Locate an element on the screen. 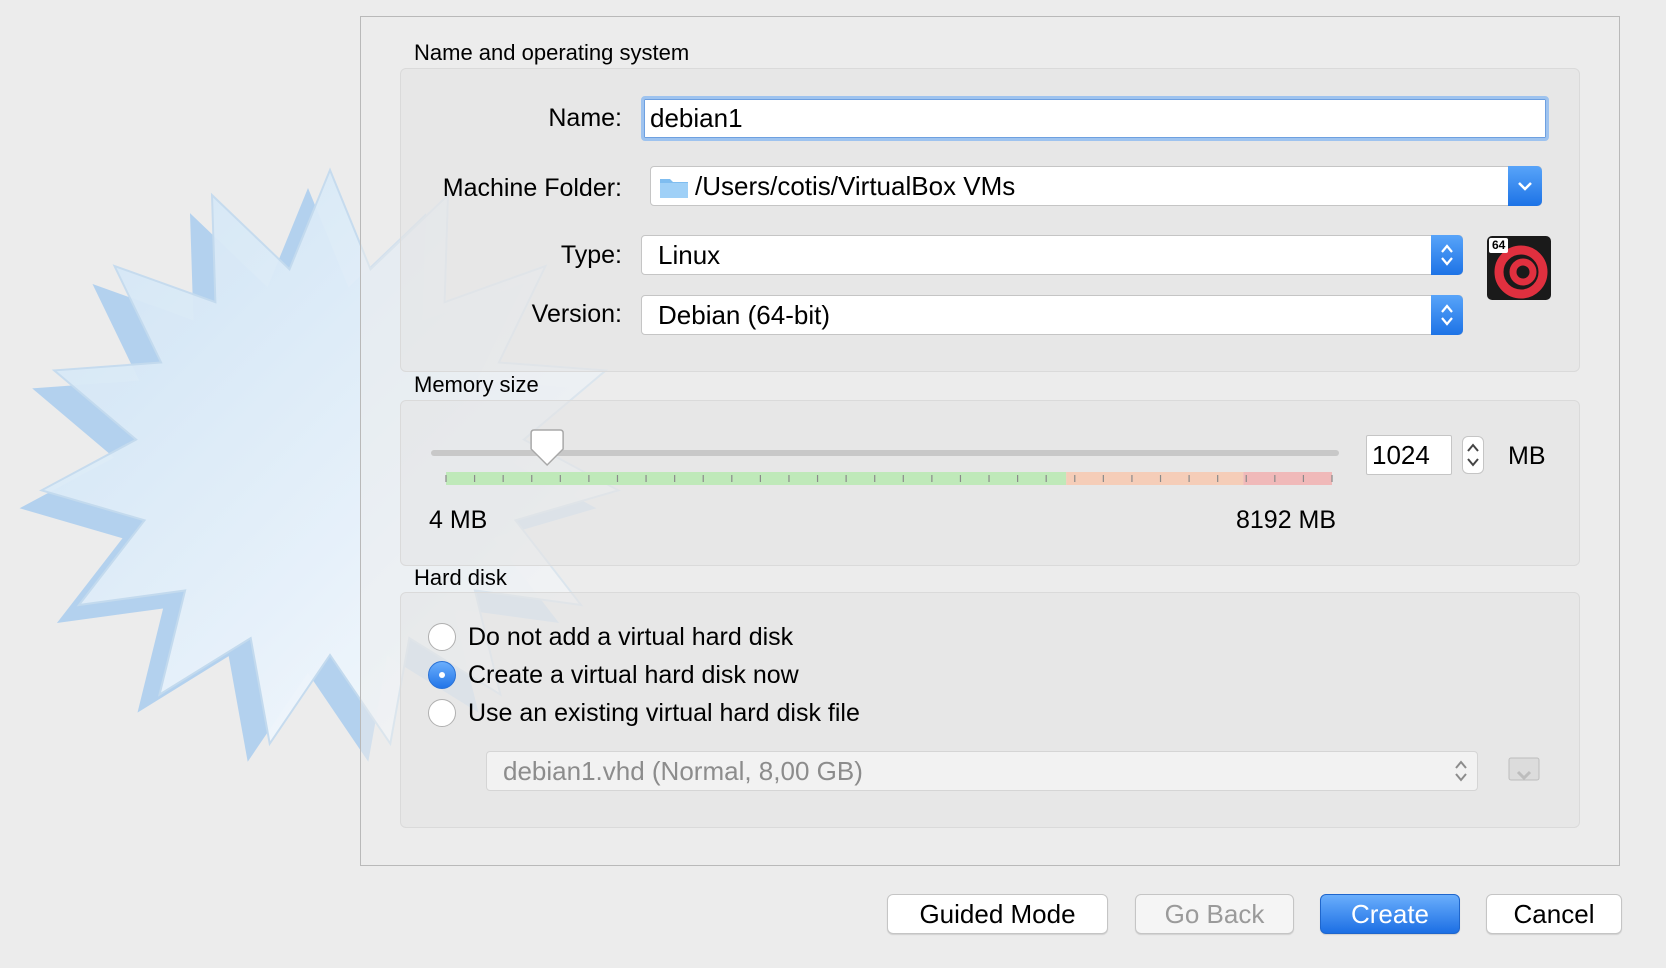 The height and width of the screenshot is (968, 1666). memory-unit-label: MB is located at coordinates (1527, 456).